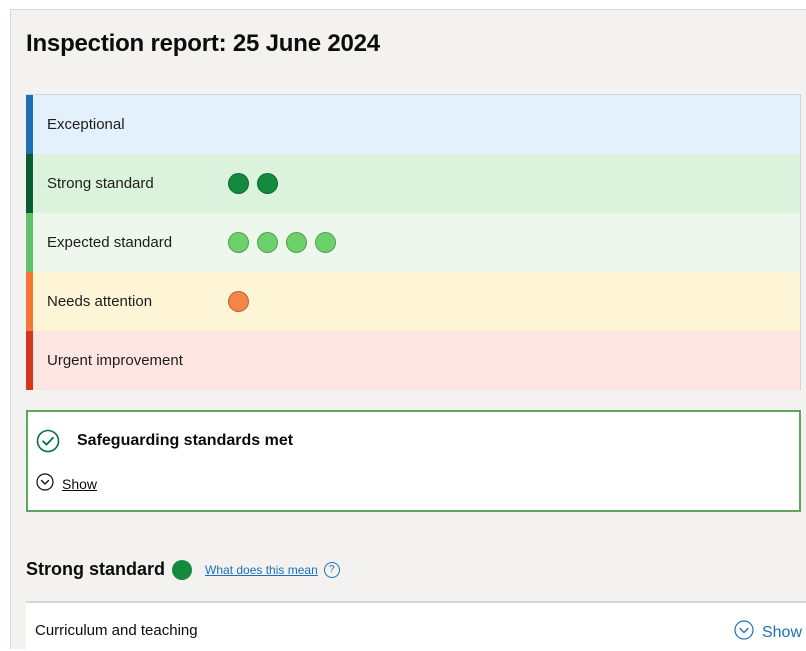 The height and width of the screenshot is (651, 806). What do you see at coordinates (416, 626) in the screenshot?
I see `accordion-item-curriculum-and-teaching: Curriculum and teaching Show` at bounding box center [416, 626].